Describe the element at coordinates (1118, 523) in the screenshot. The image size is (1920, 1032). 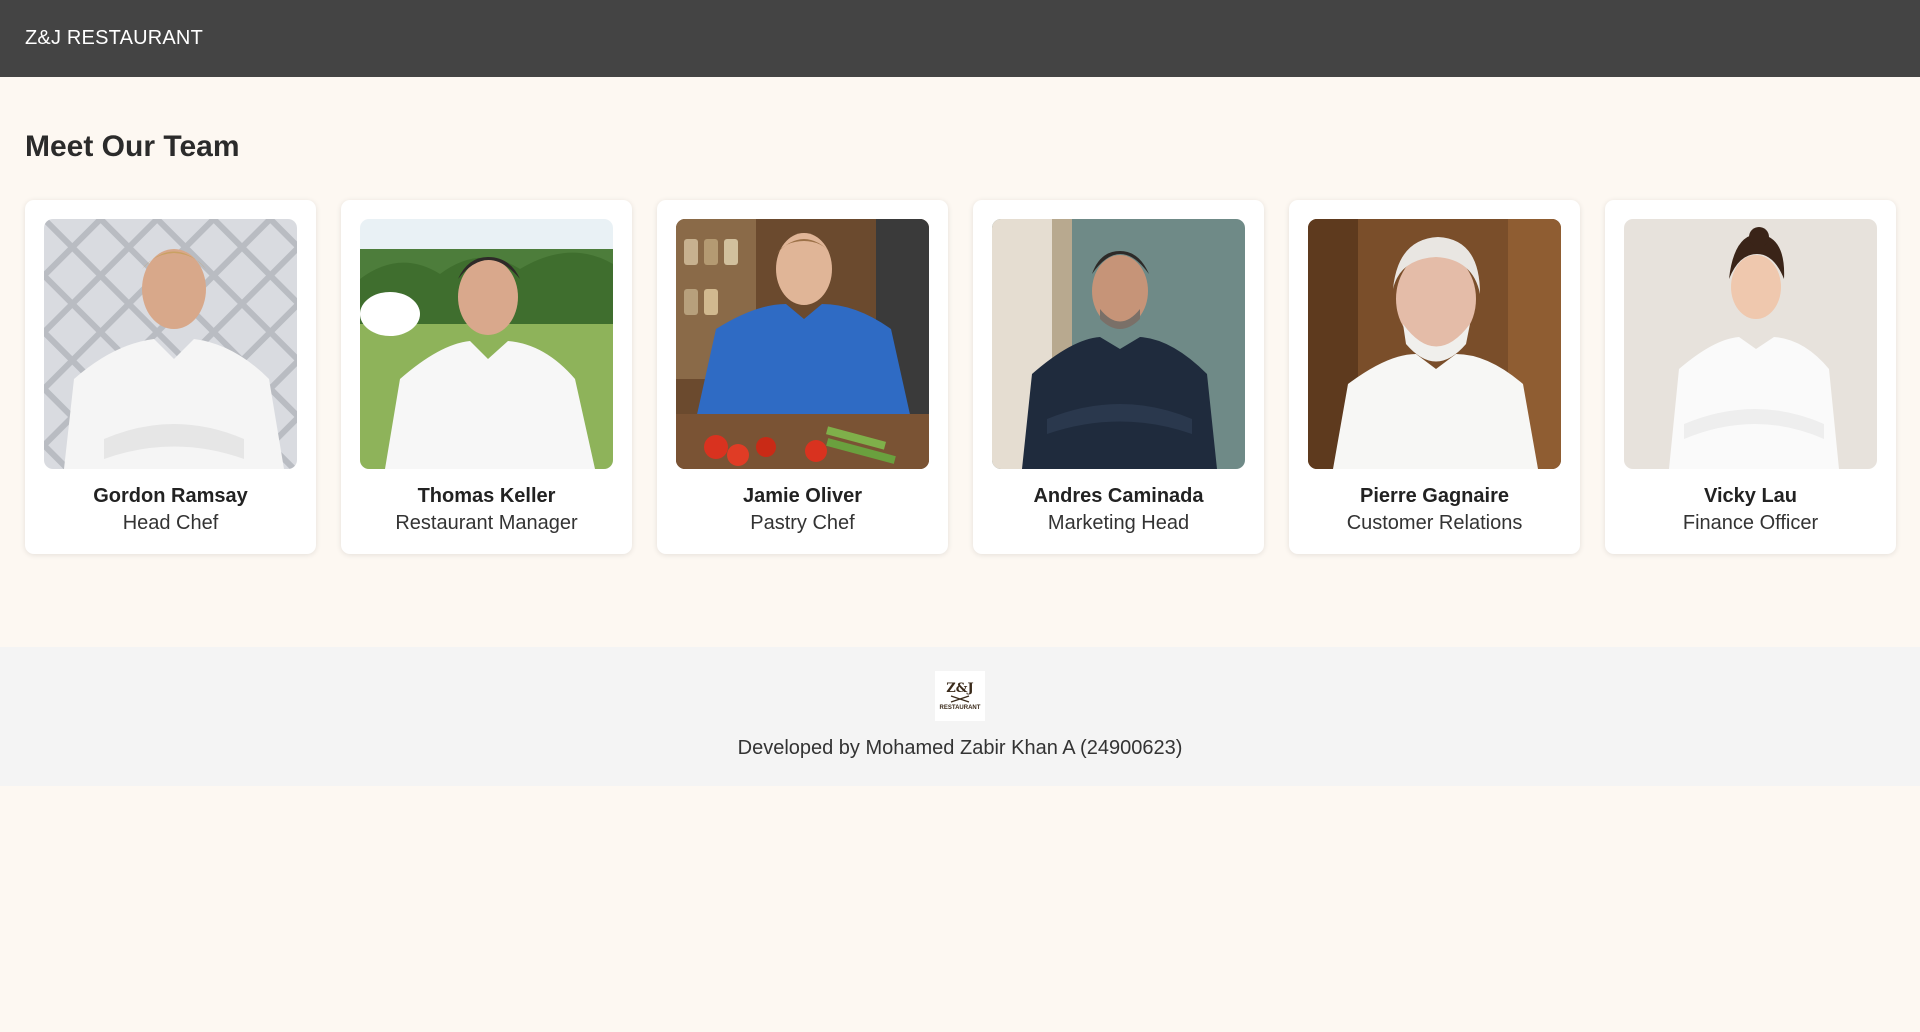
I see `team-member-role: Marketing Head` at that location.